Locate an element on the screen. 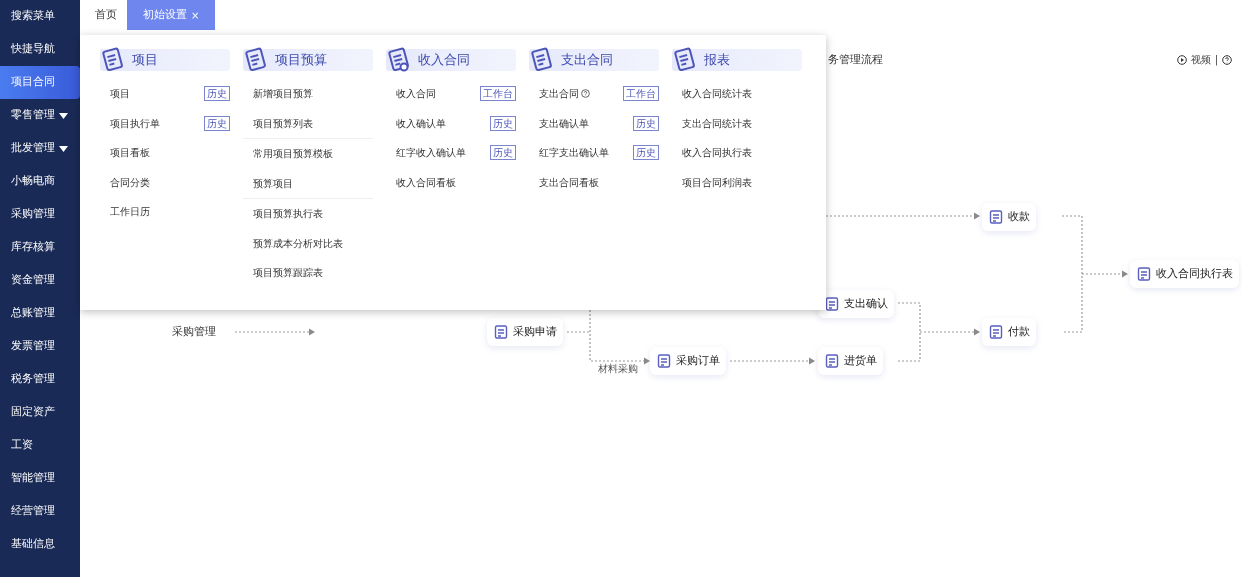 The image size is (1242, 577). menu-item: 收入合同看板 is located at coordinates (426, 182).